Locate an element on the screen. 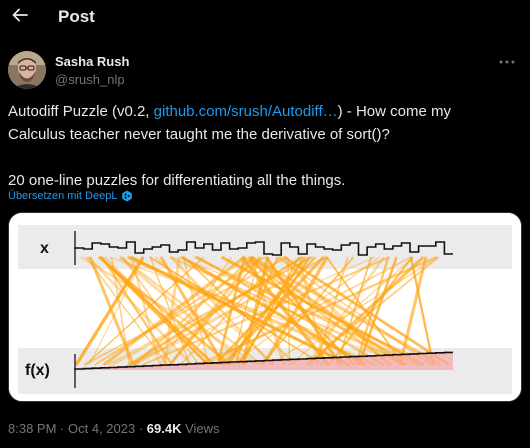  tweet-text-part: Autodiff Puzzle (v0.2, is located at coordinates (81, 111).